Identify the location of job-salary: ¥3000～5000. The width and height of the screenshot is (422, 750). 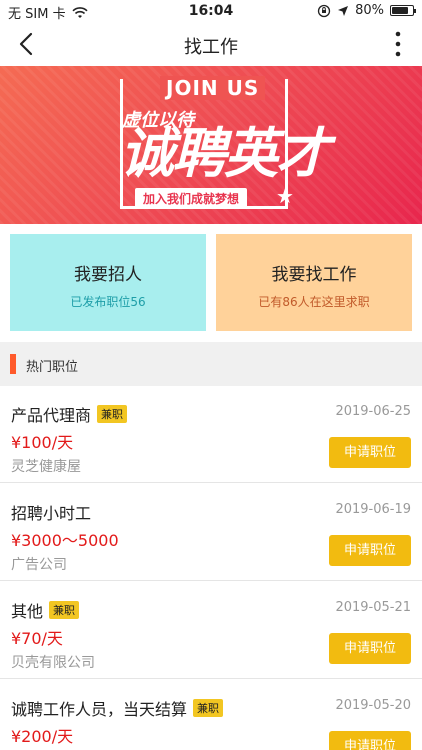
(65, 540).